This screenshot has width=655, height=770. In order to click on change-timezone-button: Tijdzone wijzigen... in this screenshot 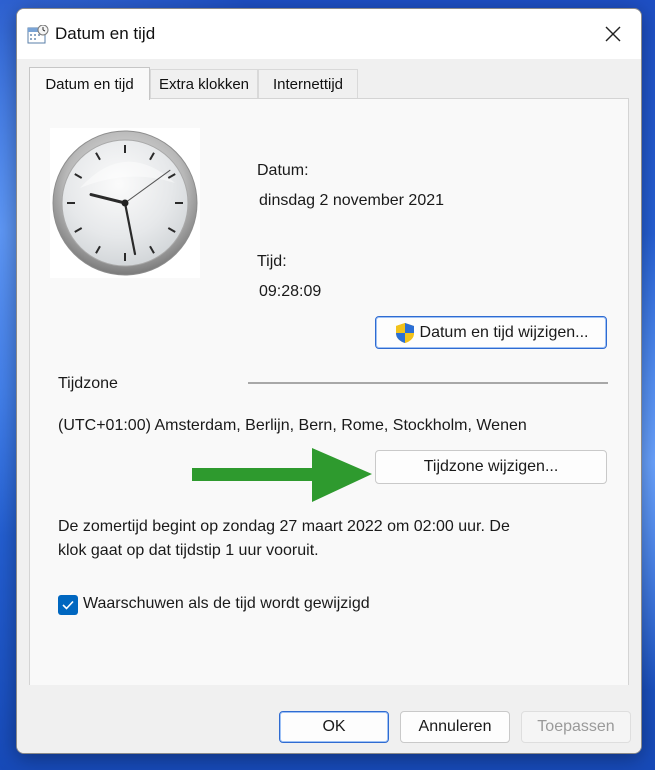, I will do `click(491, 467)`.